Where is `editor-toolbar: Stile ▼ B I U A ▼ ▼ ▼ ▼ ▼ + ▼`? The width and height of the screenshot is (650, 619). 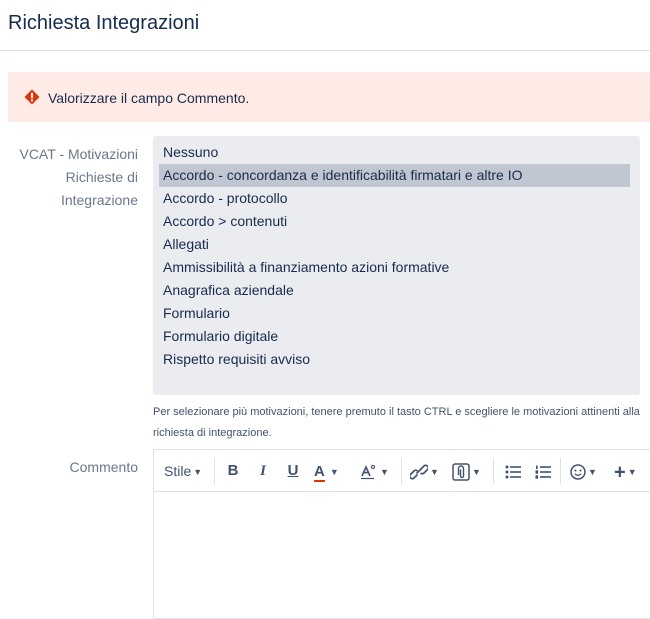 editor-toolbar: Stile ▼ B I U A ▼ ▼ ▼ ▼ ▼ + ▼ is located at coordinates (402, 471).